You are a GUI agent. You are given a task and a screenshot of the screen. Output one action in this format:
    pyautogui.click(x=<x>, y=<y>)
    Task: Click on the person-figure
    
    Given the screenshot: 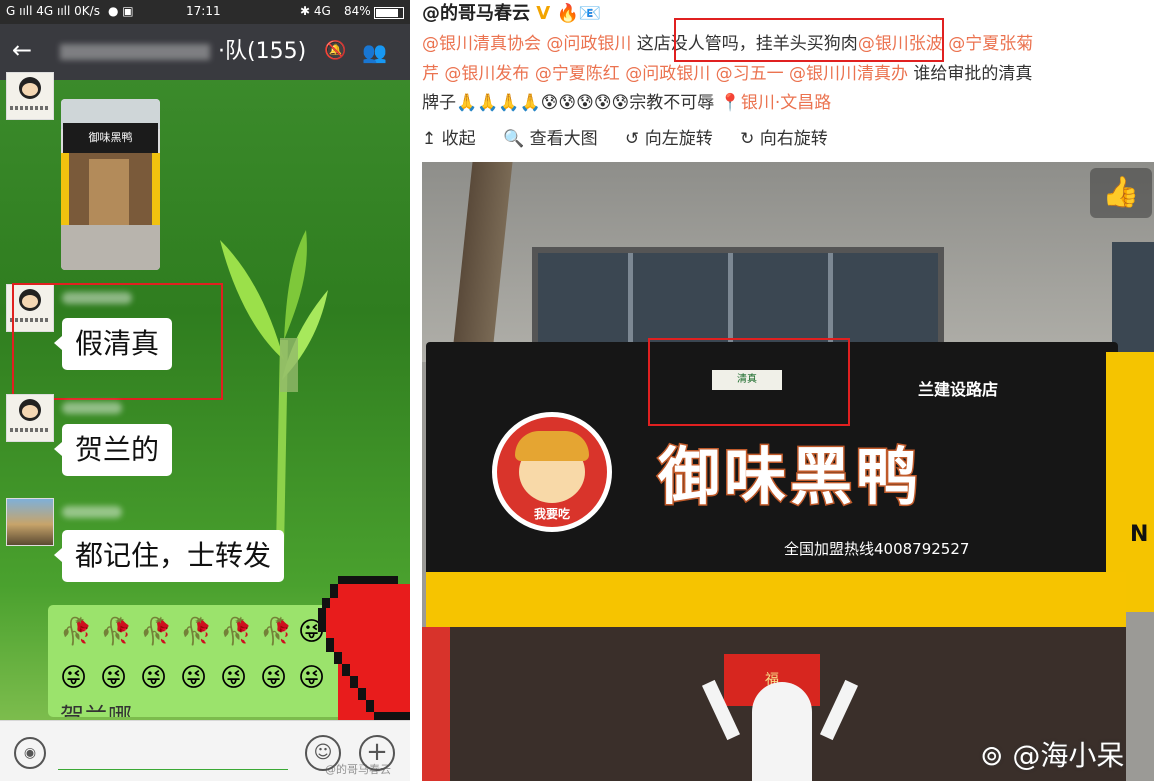 What is the action you would take?
    pyautogui.click(x=782, y=731)
    